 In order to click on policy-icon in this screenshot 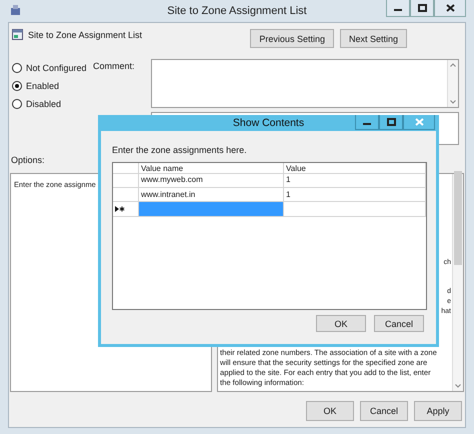, I will do `click(17, 34)`.